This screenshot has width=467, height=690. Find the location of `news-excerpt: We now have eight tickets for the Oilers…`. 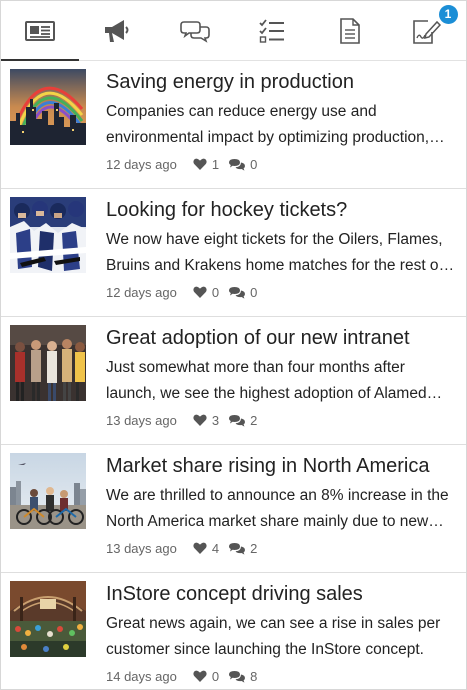

news-excerpt: We now have eight tickets for the Oilers… is located at coordinates (274, 252).